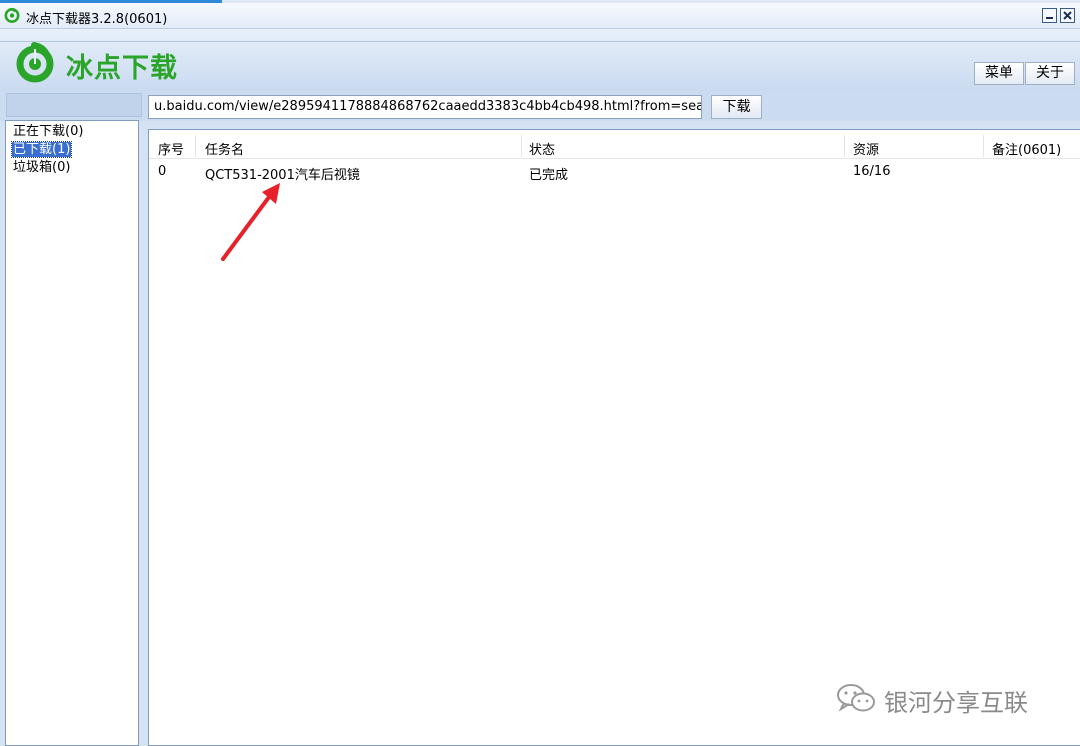 The width and height of the screenshot is (1080, 746). Describe the element at coordinates (1026, 148) in the screenshot. I see `column-header-note: 备注(0601)` at that location.